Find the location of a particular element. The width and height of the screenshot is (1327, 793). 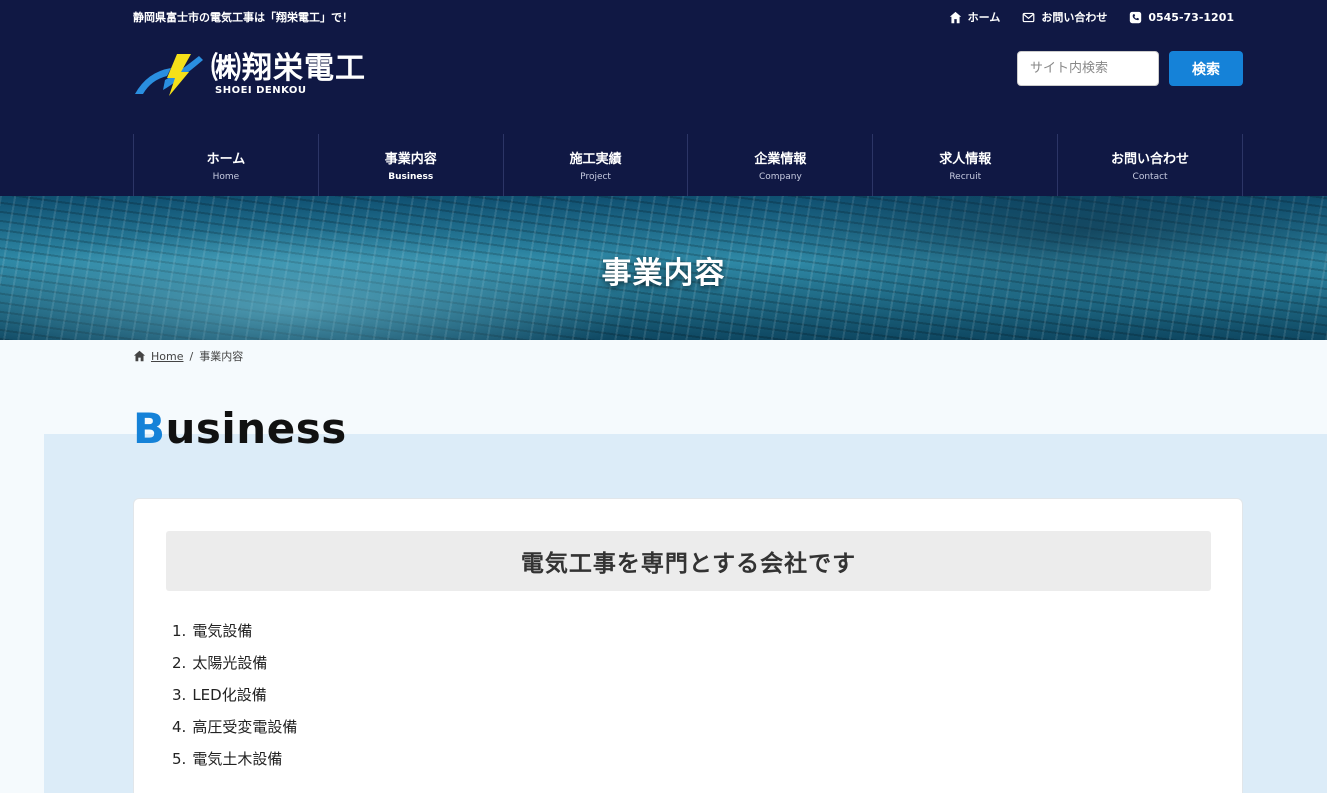

top-link-label: ホーム is located at coordinates (984, 17).